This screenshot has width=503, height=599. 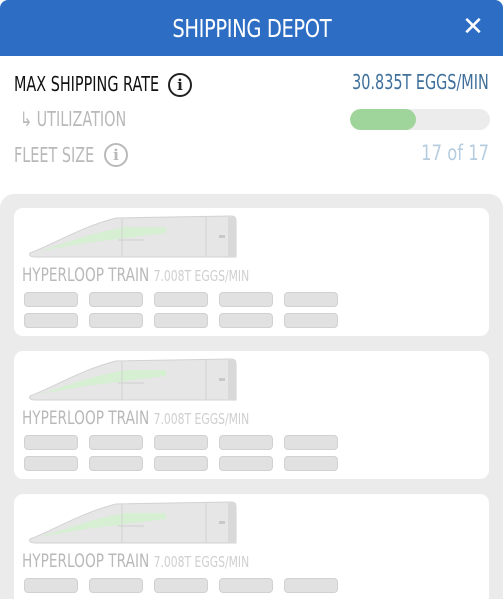 I want to click on max-shipping-rate-value: 30.835T EGGS/MIN, so click(x=420, y=82).